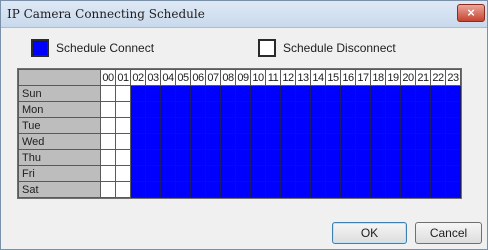  I want to click on day-label: Thu, so click(59, 157).